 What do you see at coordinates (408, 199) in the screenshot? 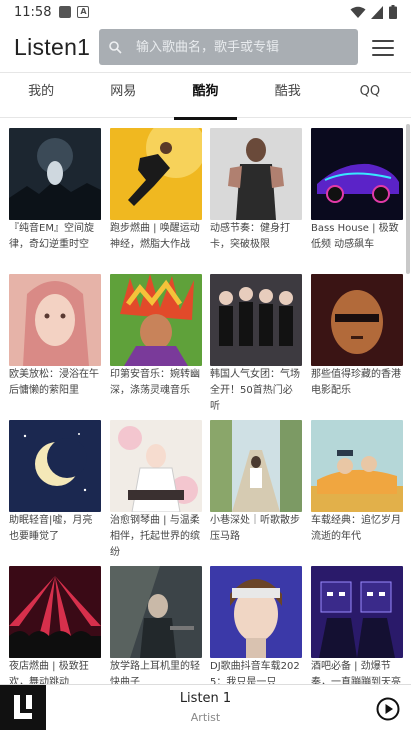
I see `scrollbar` at bounding box center [408, 199].